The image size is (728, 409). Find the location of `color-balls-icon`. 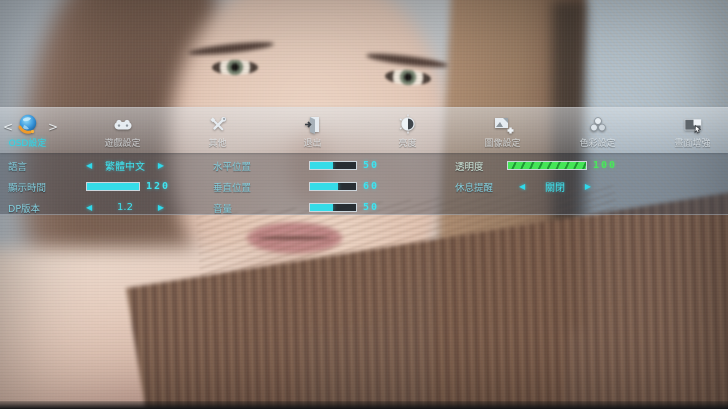

color-balls-icon is located at coordinates (598, 125).